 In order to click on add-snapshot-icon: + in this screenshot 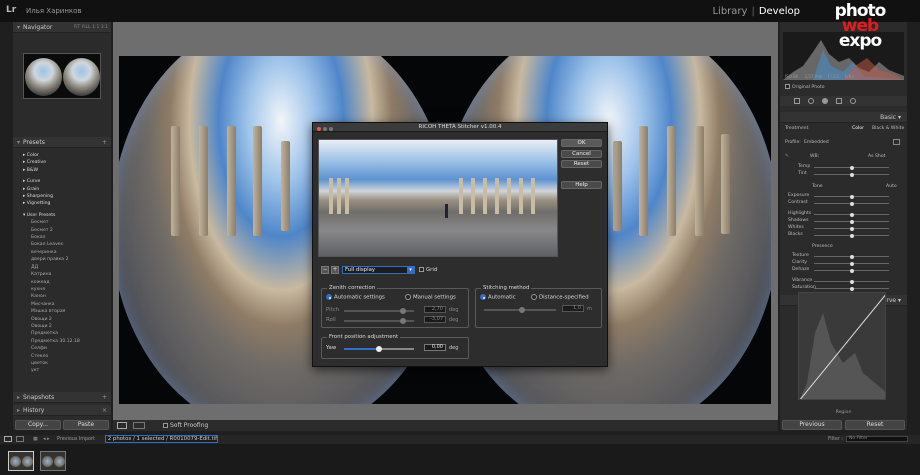, I will do `click(104, 397)`.